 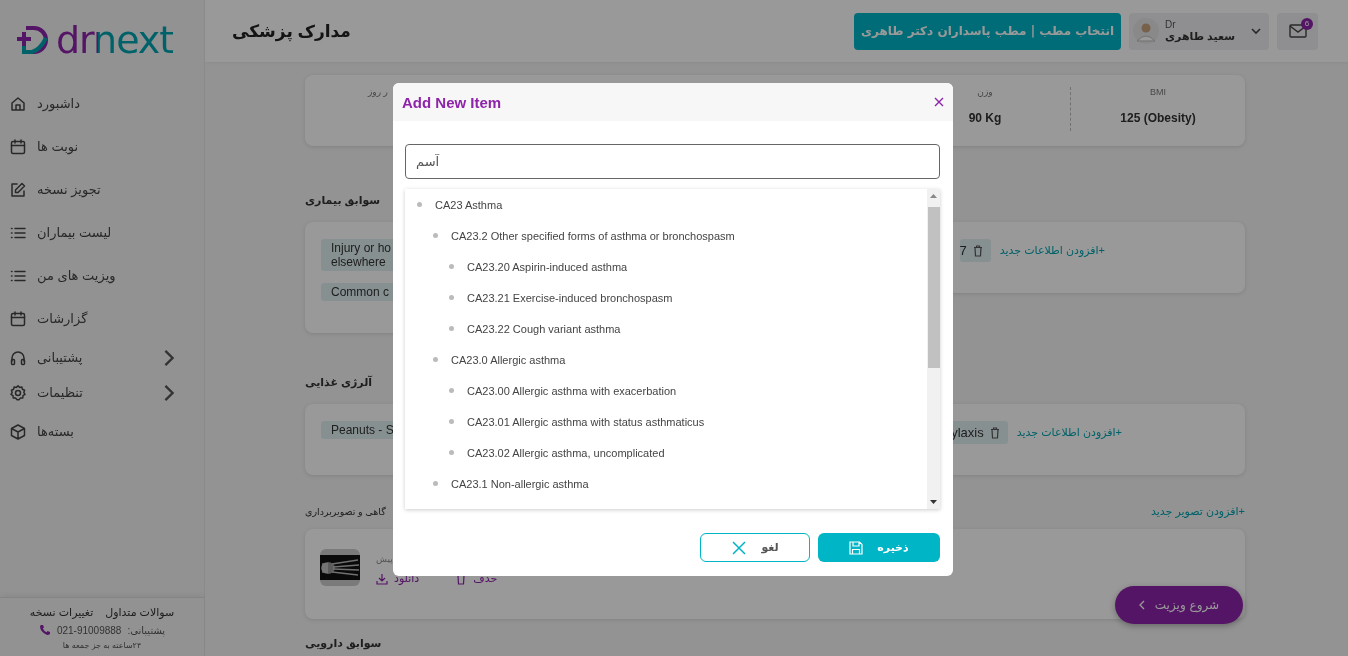 I want to click on sidebar-item: داشبورد, so click(x=102, y=103).